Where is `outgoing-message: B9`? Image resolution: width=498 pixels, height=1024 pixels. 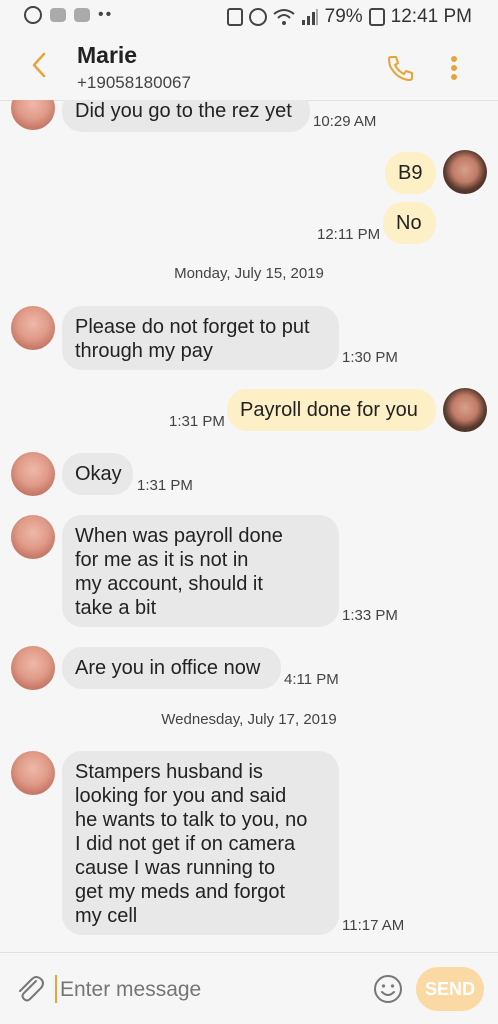 outgoing-message: B9 is located at coordinates (410, 173).